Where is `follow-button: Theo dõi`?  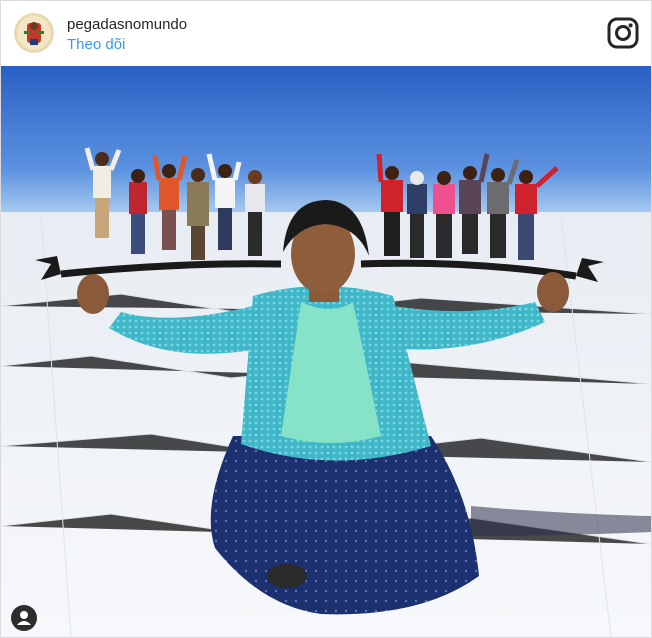
follow-button: Theo dõi is located at coordinates (96, 44).